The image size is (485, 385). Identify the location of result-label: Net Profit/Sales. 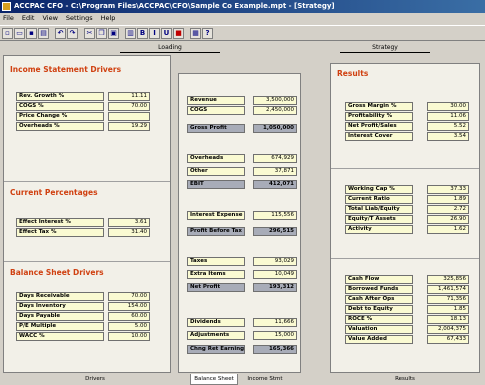
(379, 126).